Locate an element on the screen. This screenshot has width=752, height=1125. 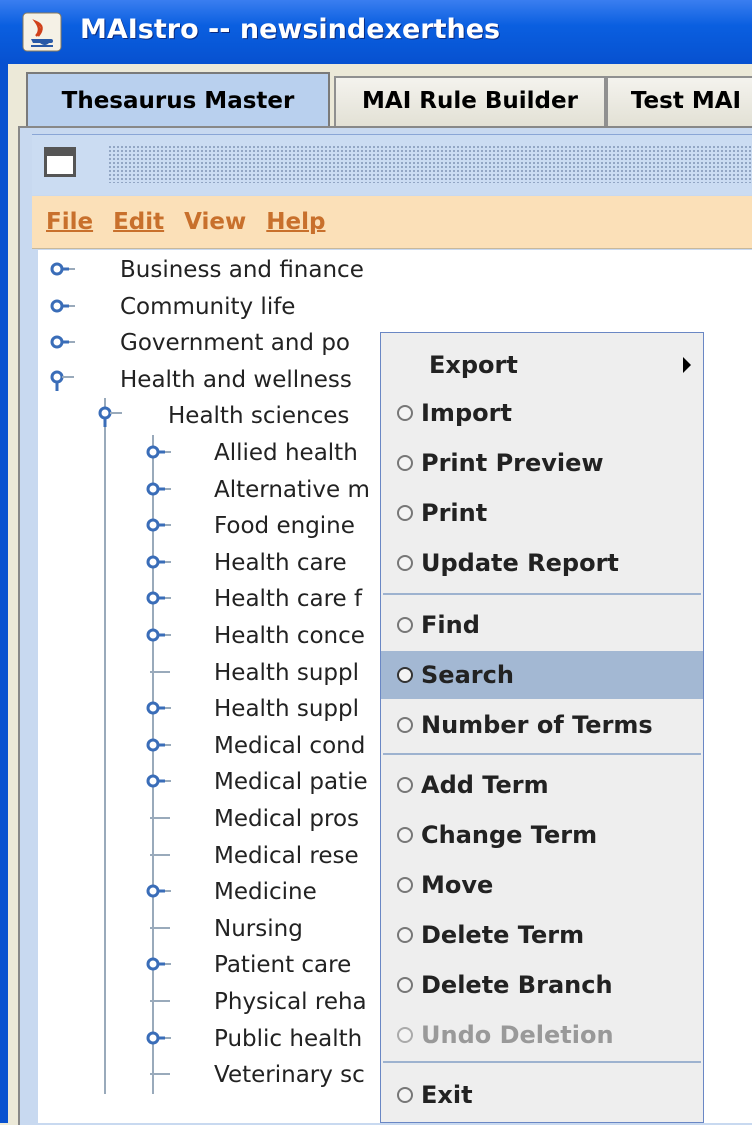
tree-node: Medical cond is located at coordinates (289, 746).